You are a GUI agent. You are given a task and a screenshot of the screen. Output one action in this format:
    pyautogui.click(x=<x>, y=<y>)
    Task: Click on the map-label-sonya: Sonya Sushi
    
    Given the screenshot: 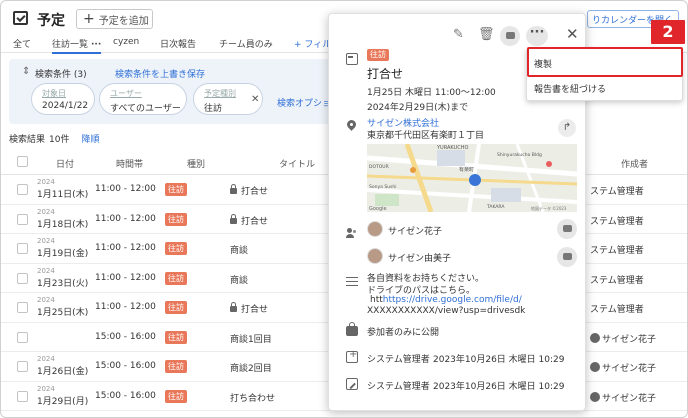 What is the action you would take?
    pyautogui.click(x=382, y=187)
    